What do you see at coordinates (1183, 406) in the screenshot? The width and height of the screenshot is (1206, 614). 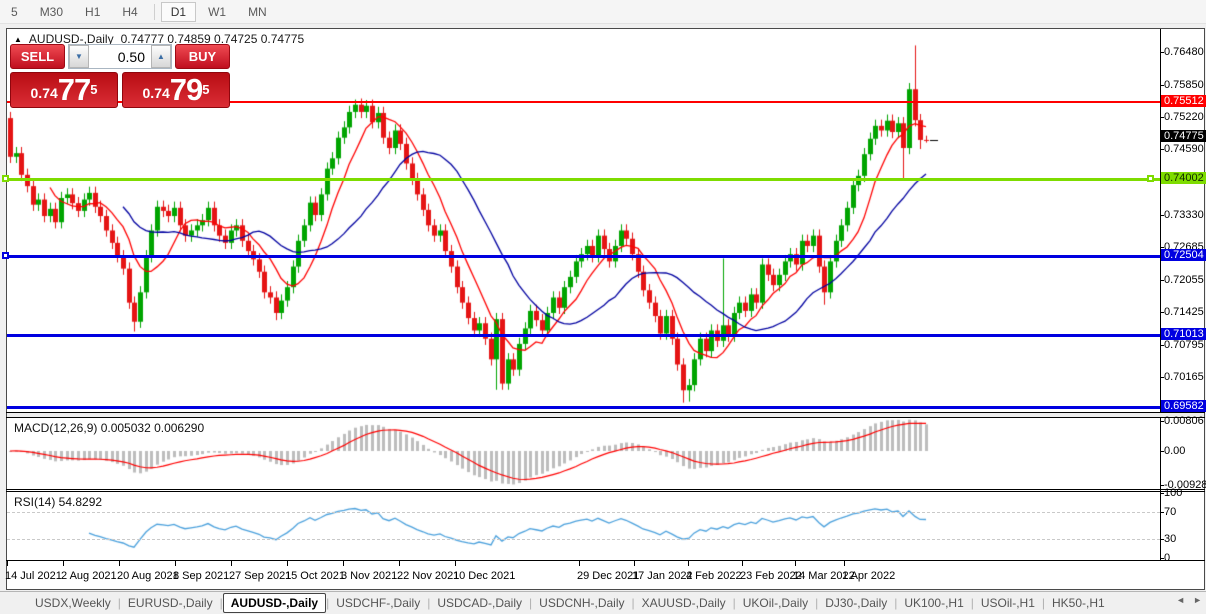 I see `support3-price: 0.69582` at bounding box center [1183, 406].